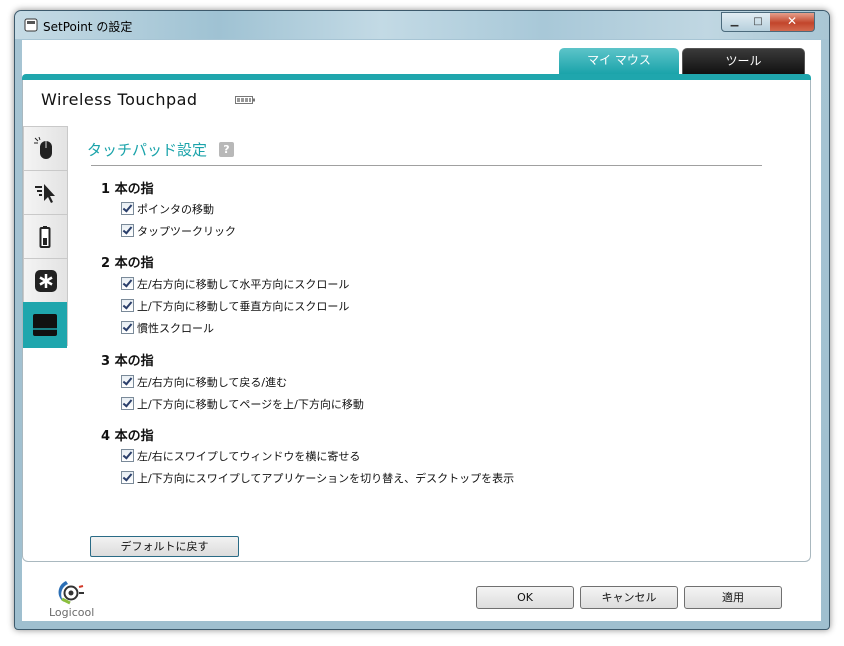  What do you see at coordinates (243, 306) in the screenshot?
I see `option-label: 上/下方向に移動して垂直方向にスクロール` at bounding box center [243, 306].